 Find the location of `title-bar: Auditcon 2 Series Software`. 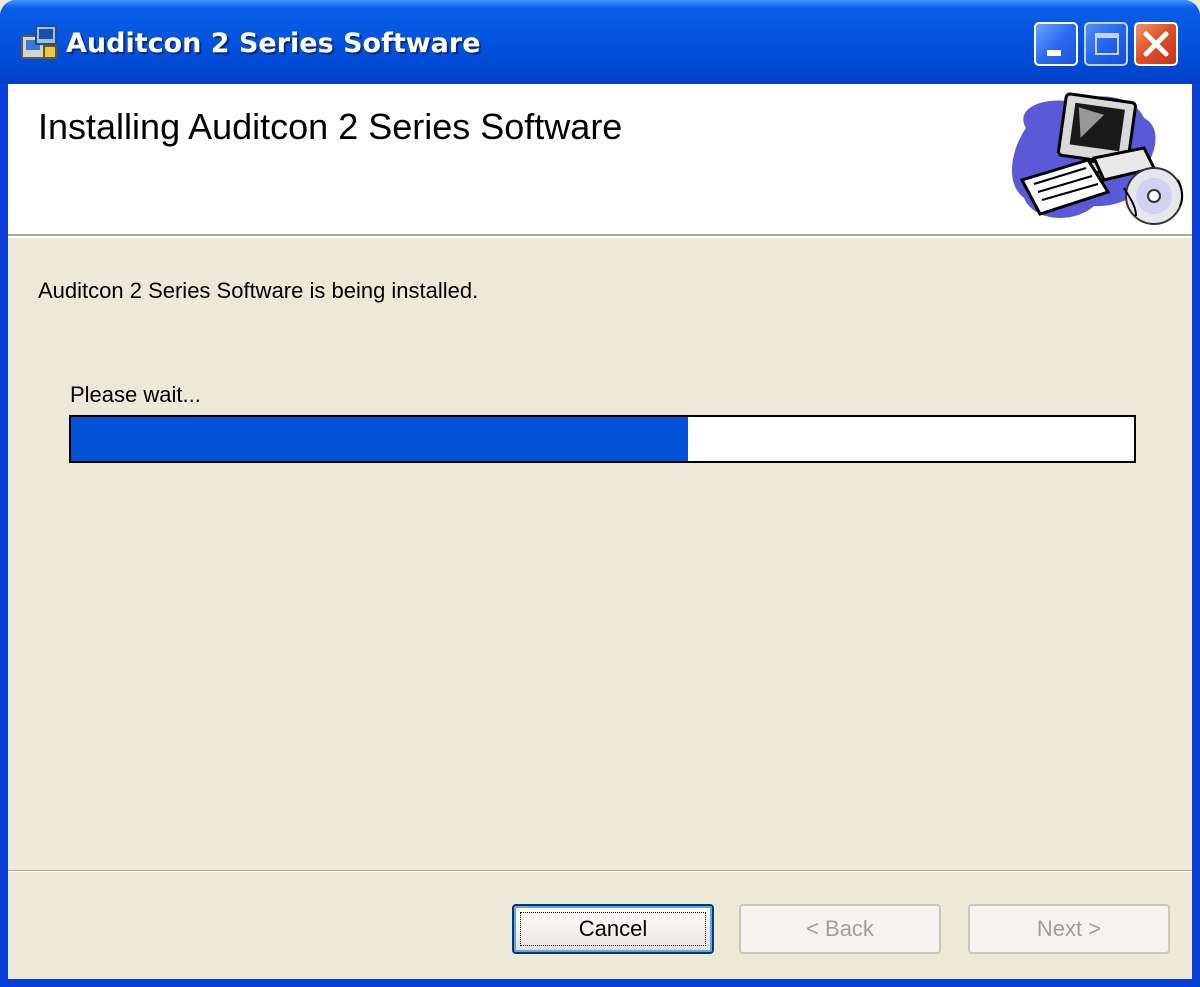

title-bar: Auditcon 2 Series Software is located at coordinates (600, 42).